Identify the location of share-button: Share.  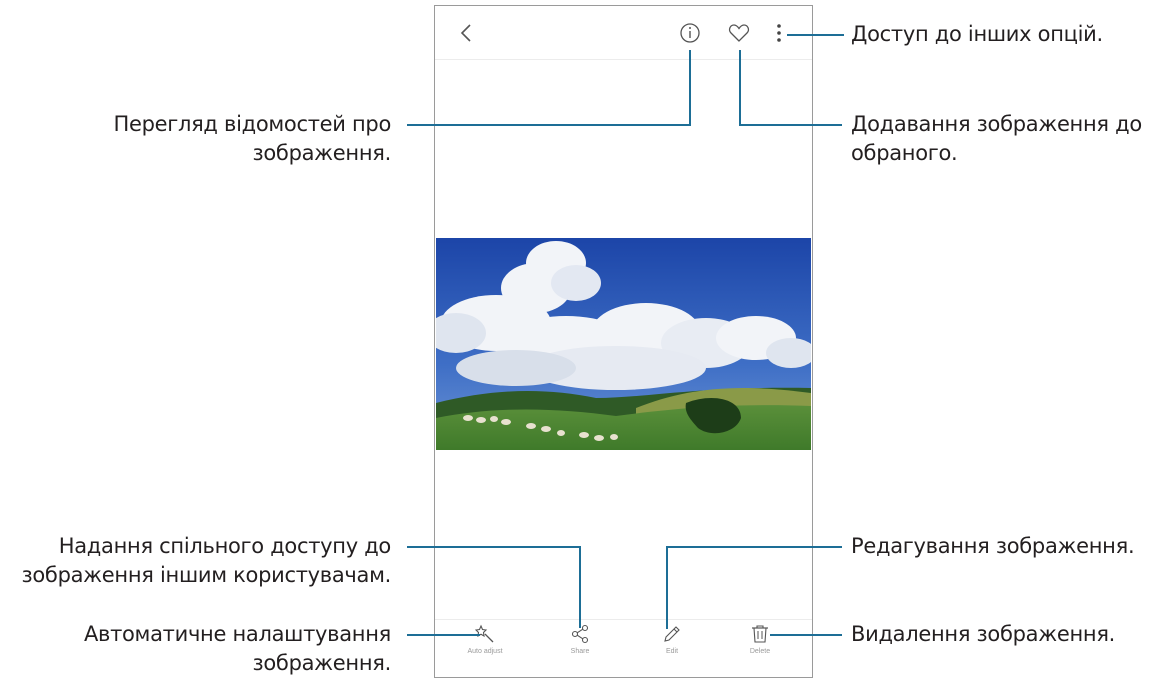
(580, 640).